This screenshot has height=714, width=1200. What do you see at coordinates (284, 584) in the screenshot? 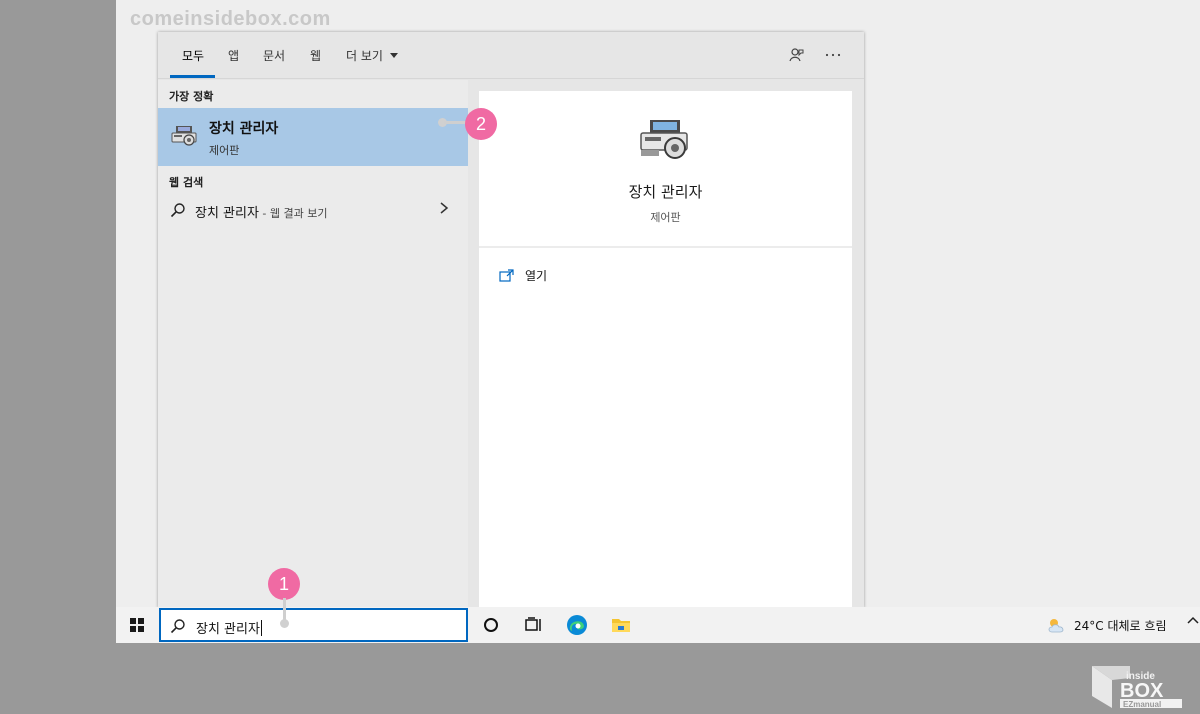
I see `step-badge-1: 1` at bounding box center [284, 584].